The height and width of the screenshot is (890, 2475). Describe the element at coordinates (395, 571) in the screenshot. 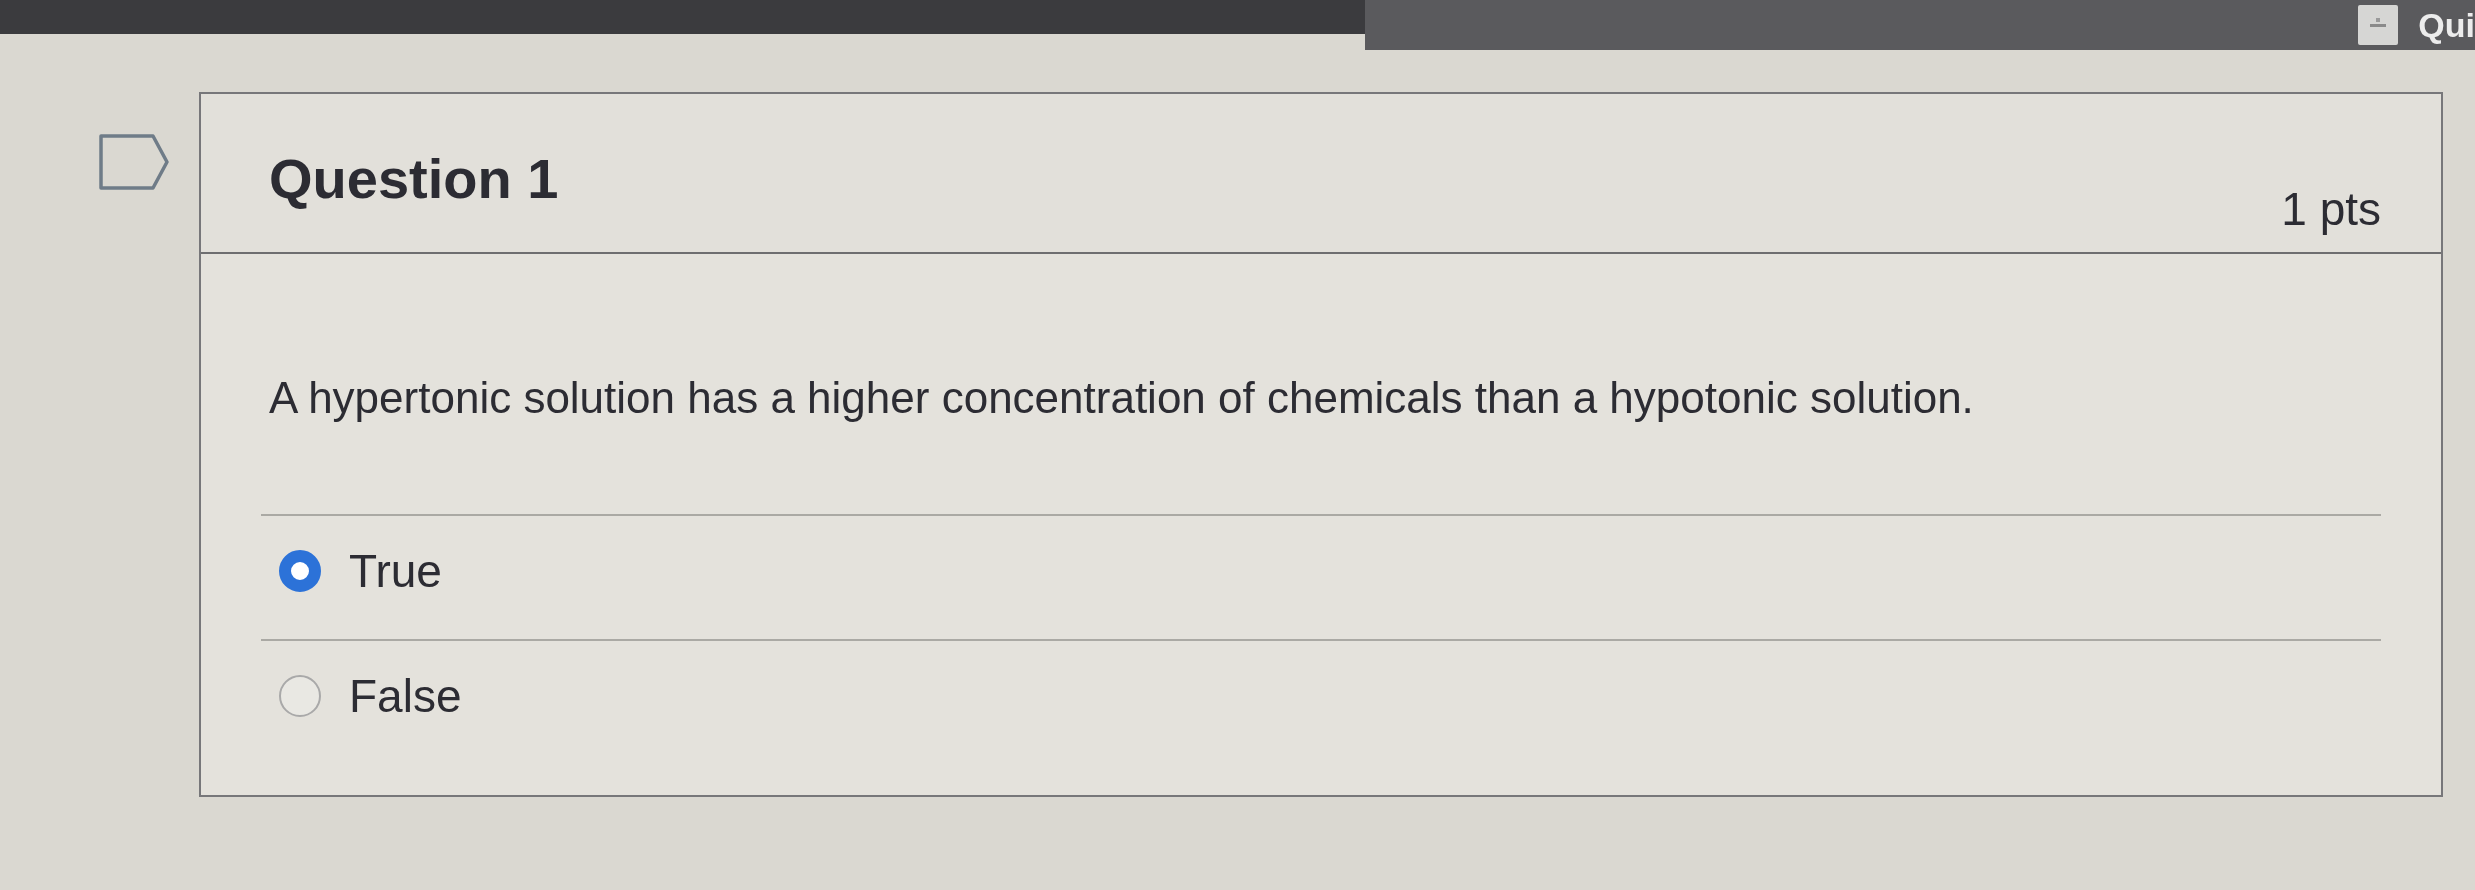

I see `answer-label: True` at that location.